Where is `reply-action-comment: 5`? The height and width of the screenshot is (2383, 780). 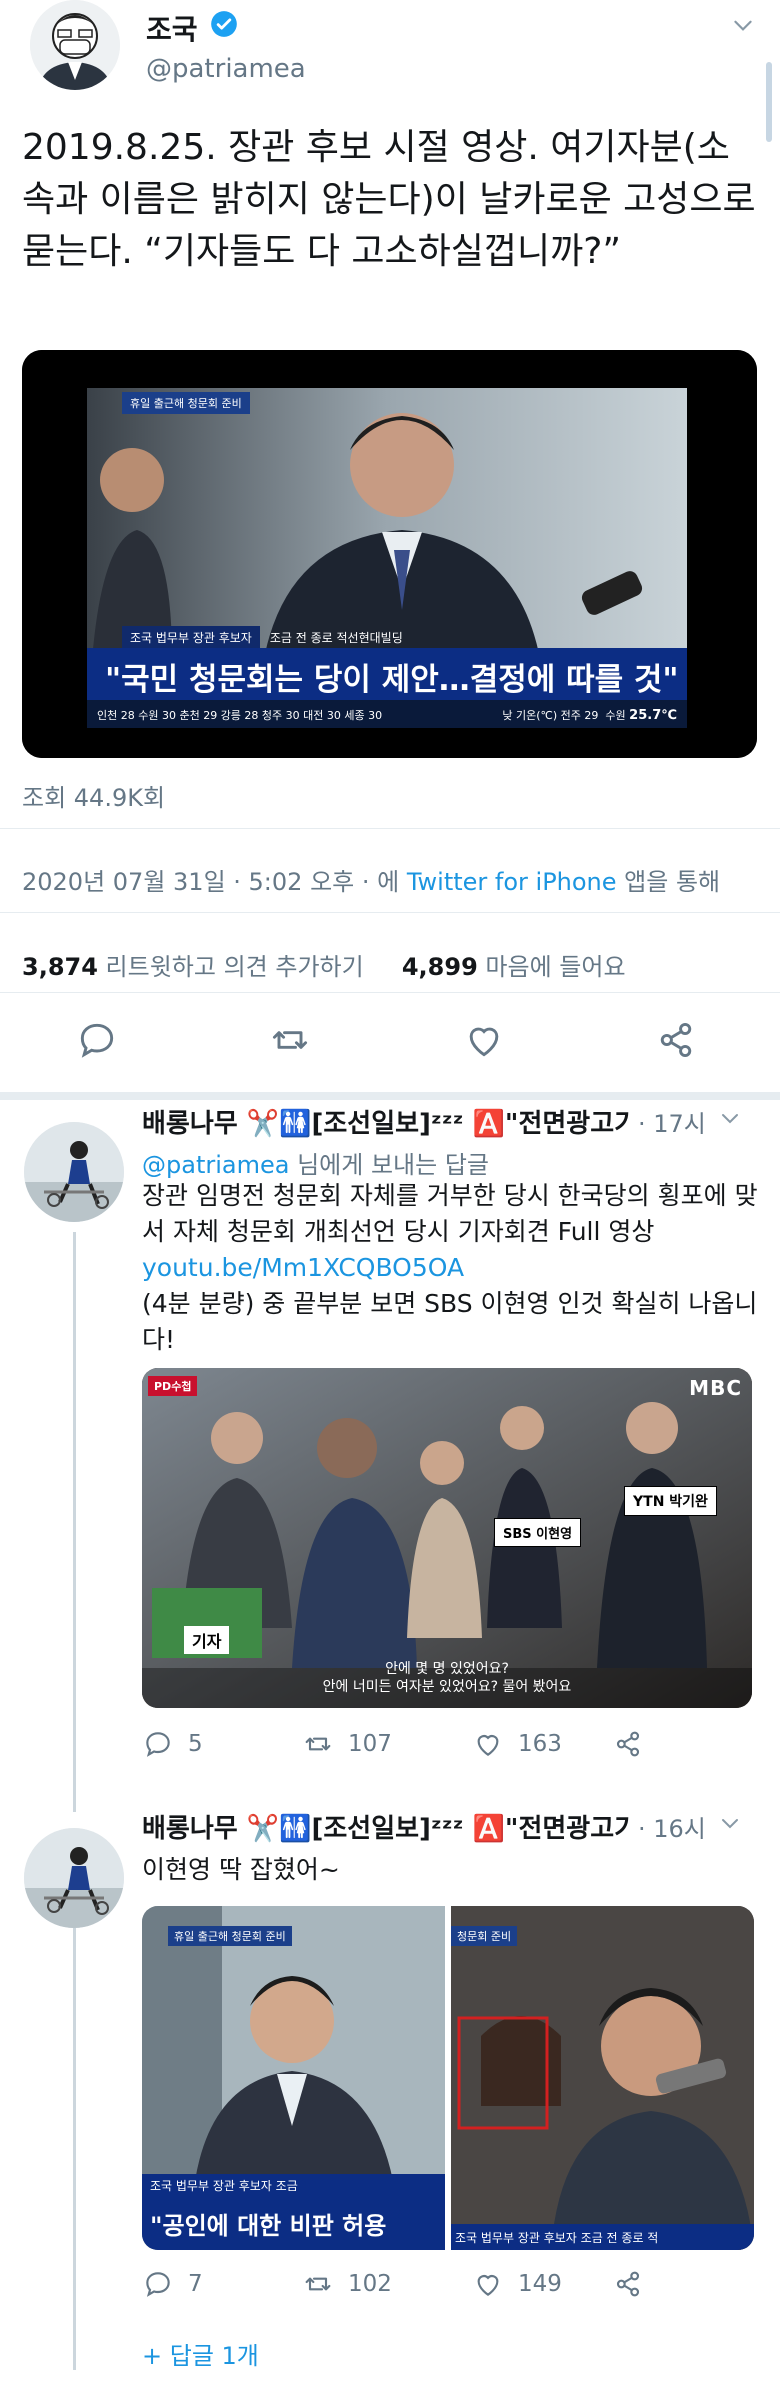
reply-action-comment: 5 is located at coordinates (172, 1744).